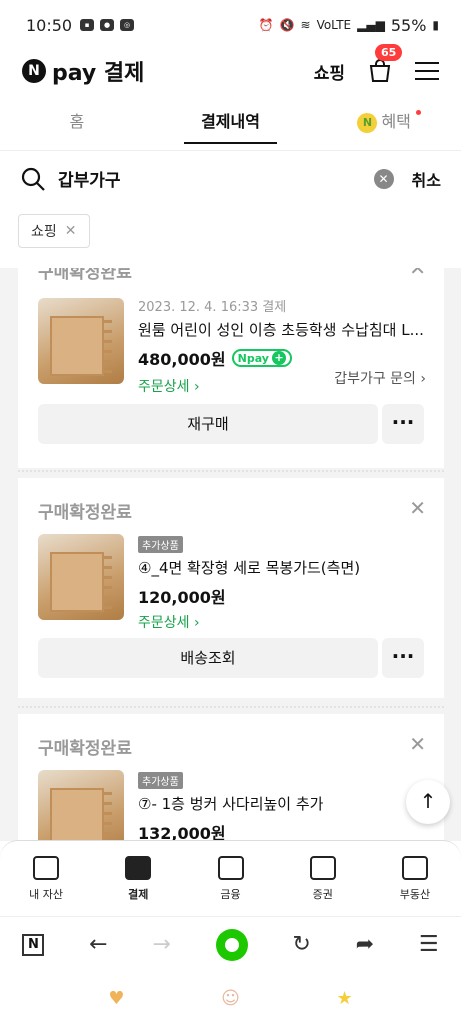  I want to click on coin-icon: N, so click(367, 122).